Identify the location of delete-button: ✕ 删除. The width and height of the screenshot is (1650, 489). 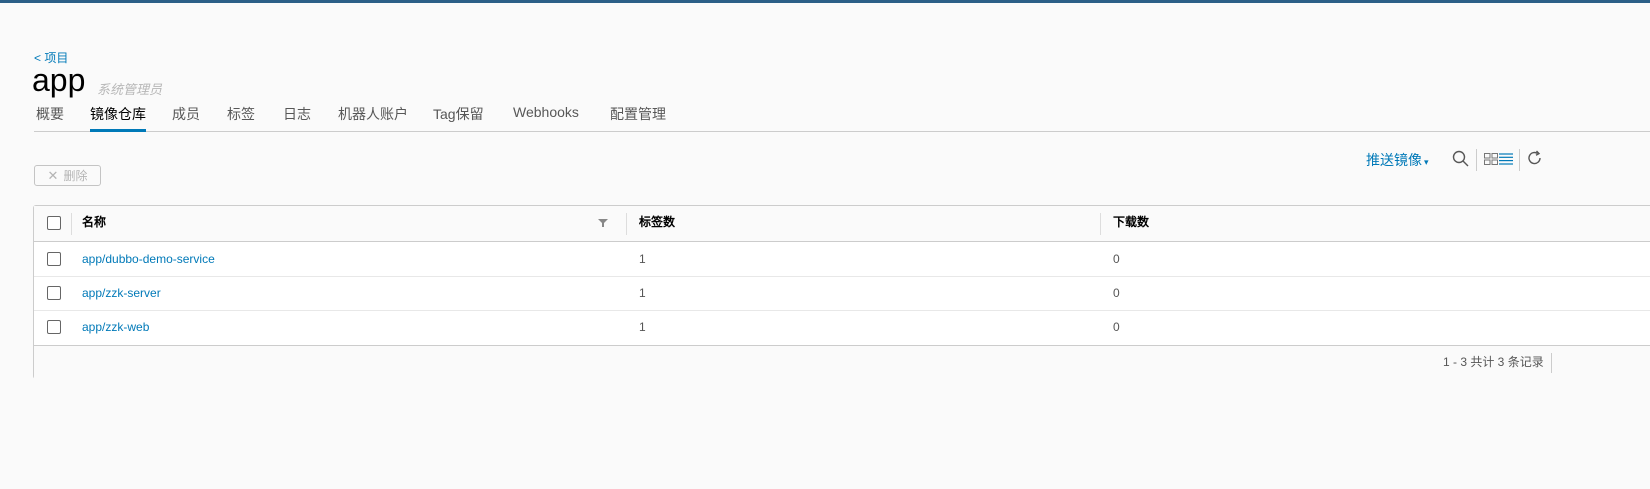
(67, 175).